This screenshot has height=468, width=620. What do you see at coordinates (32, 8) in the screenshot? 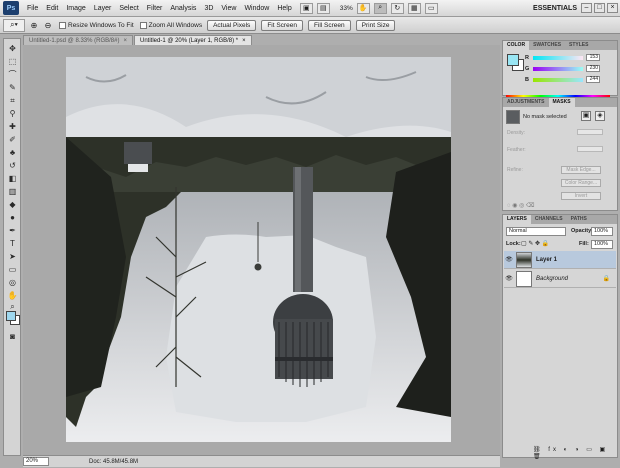
I see `menu-file: File` at bounding box center [32, 8].